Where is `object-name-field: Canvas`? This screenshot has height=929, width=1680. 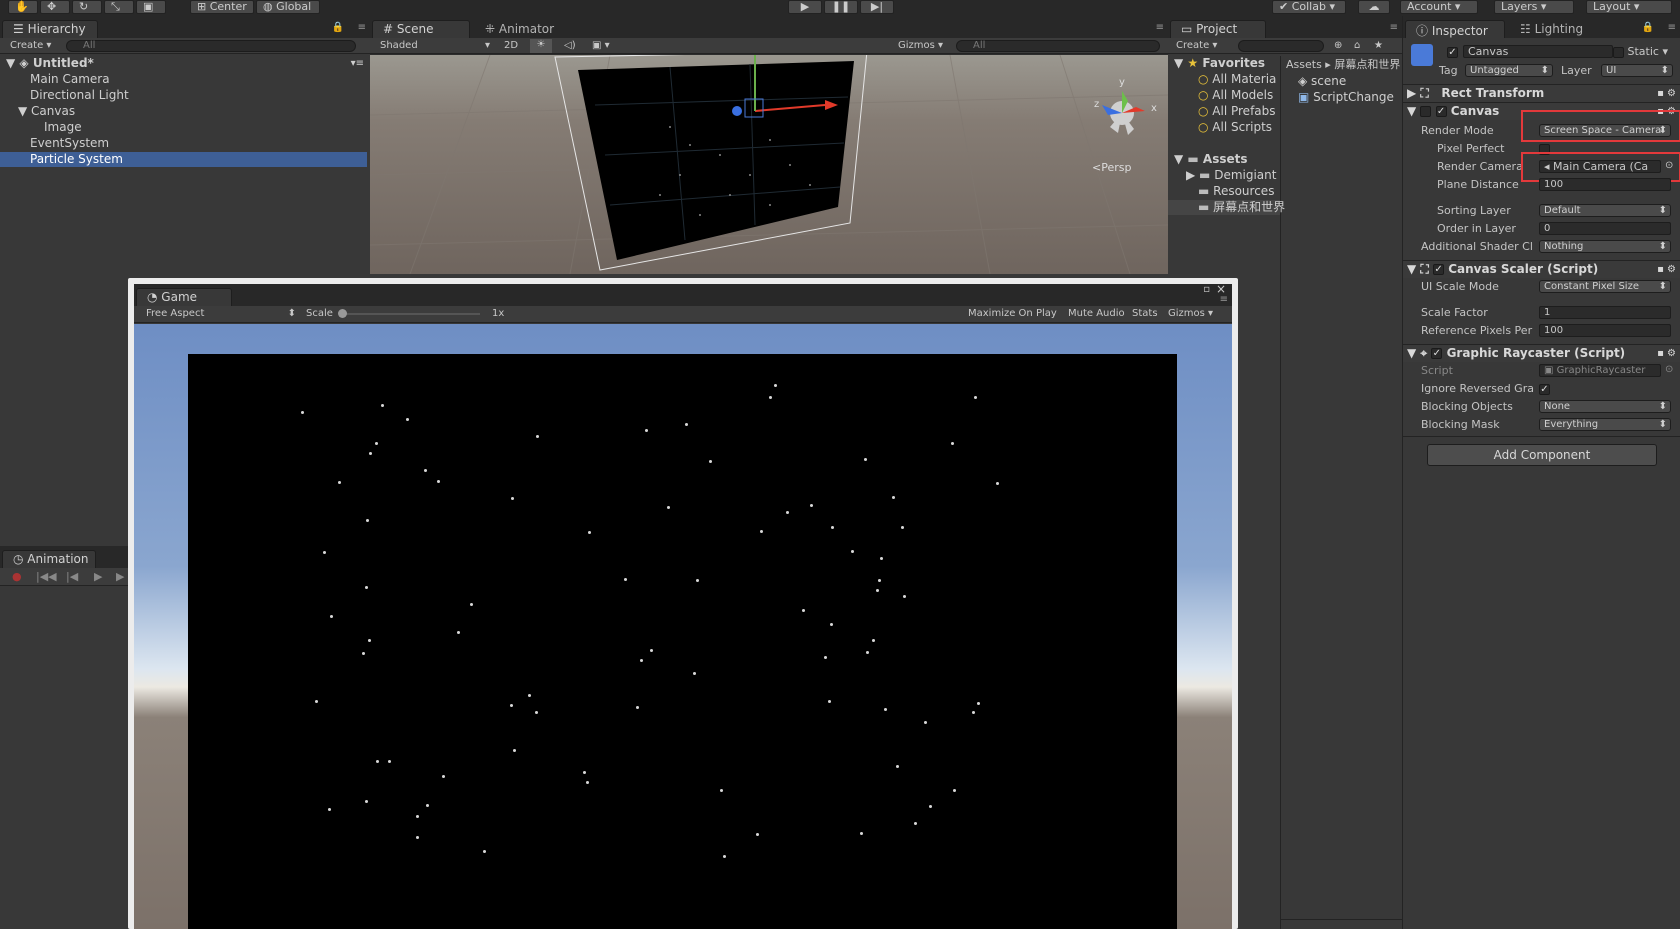 object-name-field: Canvas is located at coordinates (1538, 51).